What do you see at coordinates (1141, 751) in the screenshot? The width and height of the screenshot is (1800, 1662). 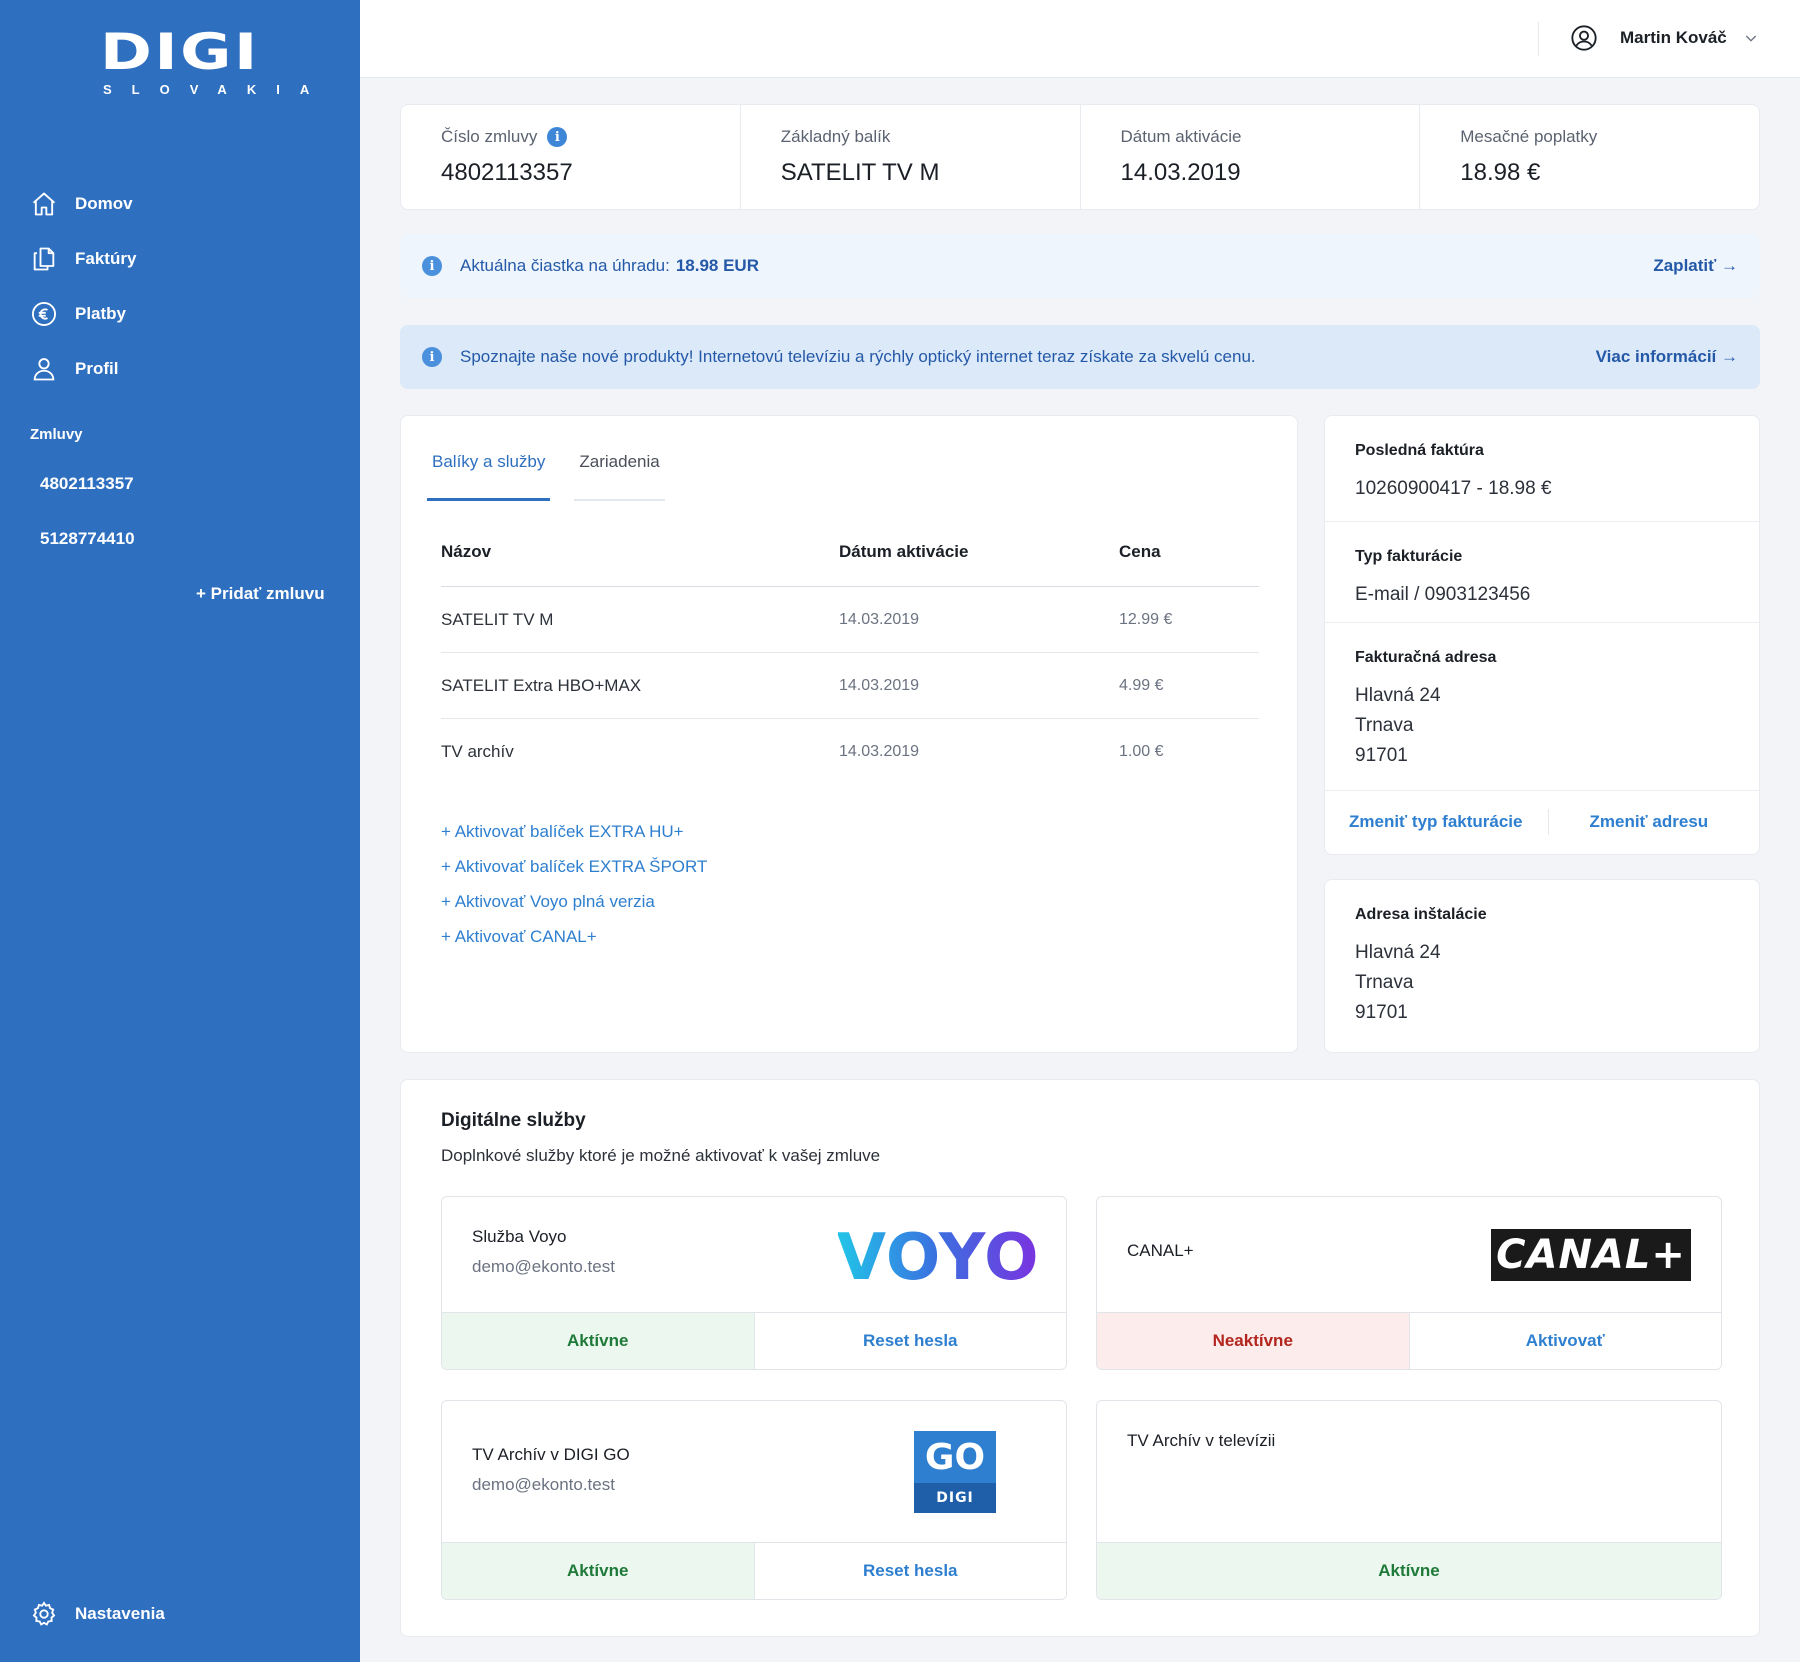 I see `row-price: 1.00 €` at bounding box center [1141, 751].